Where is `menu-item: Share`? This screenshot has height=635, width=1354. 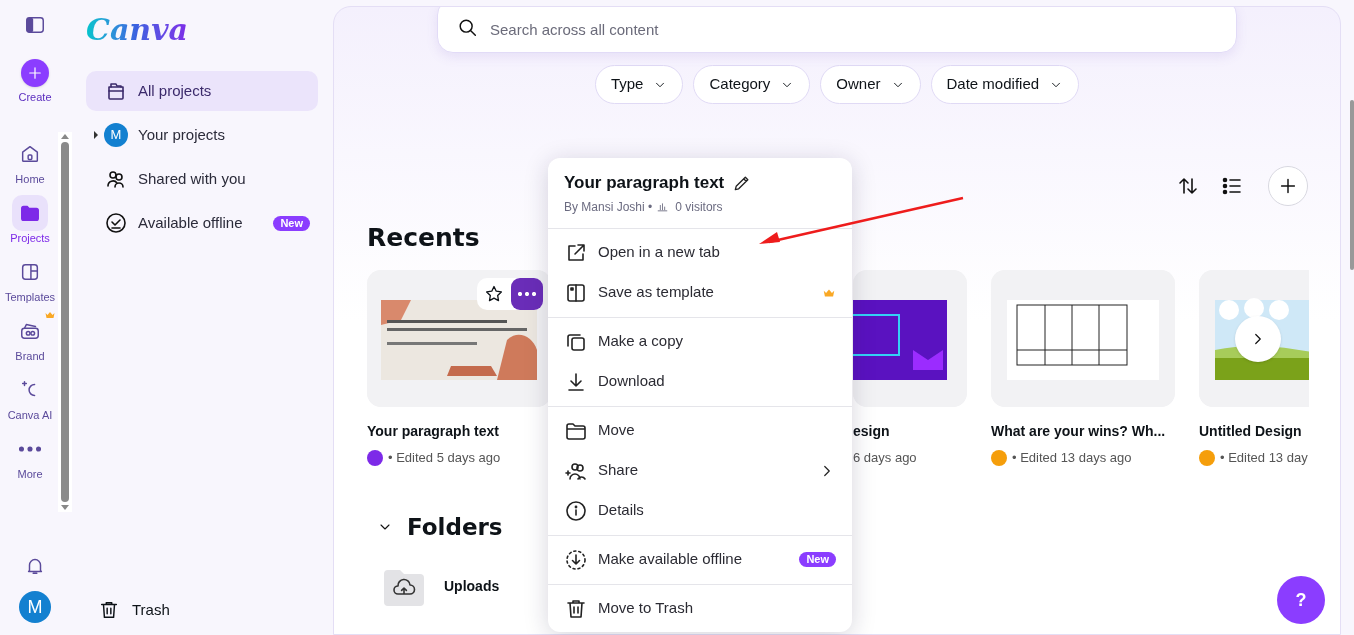
menu-item: Share is located at coordinates (700, 470).